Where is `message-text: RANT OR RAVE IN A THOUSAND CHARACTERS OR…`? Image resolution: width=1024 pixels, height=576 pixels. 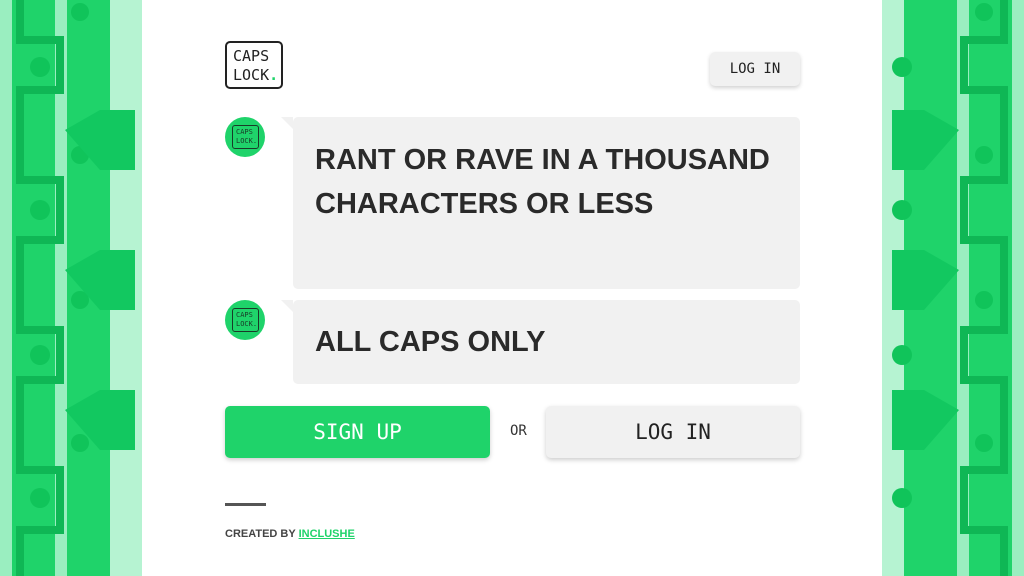
message-text: RANT OR RAVE IN A THOUSAND CHARACTERS OR… is located at coordinates (542, 182).